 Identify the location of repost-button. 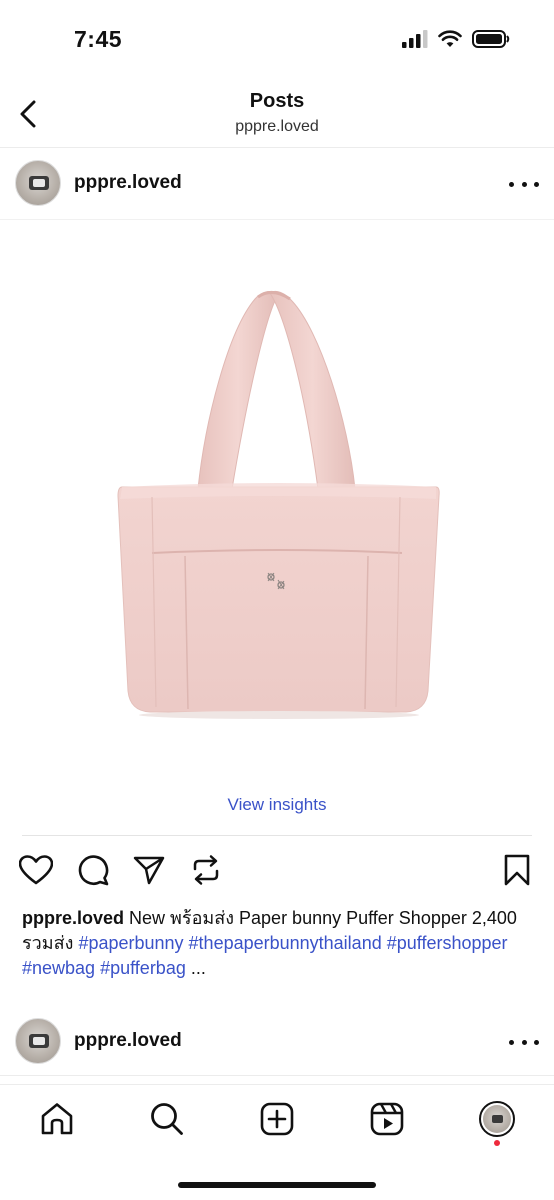
(206, 870).